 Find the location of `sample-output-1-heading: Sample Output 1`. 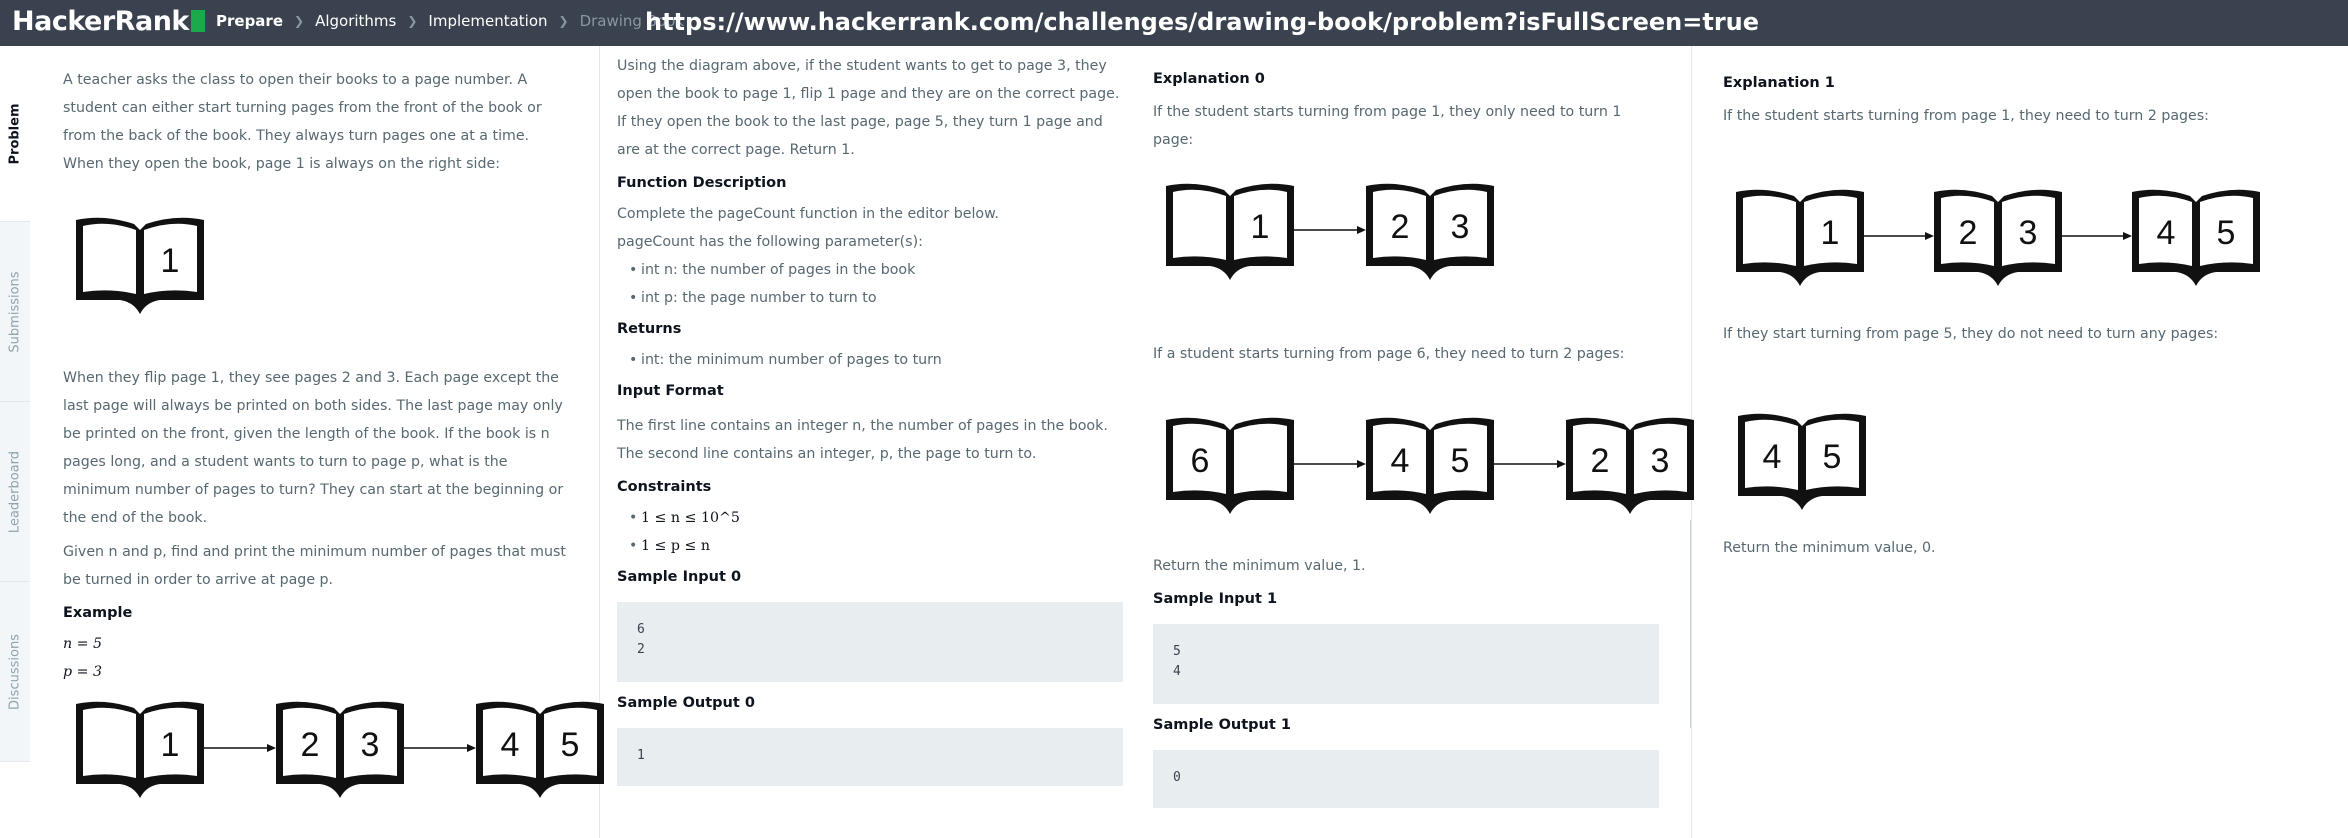

sample-output-1-heading: Sample Output 1 is located at coordinates (1222, 725).